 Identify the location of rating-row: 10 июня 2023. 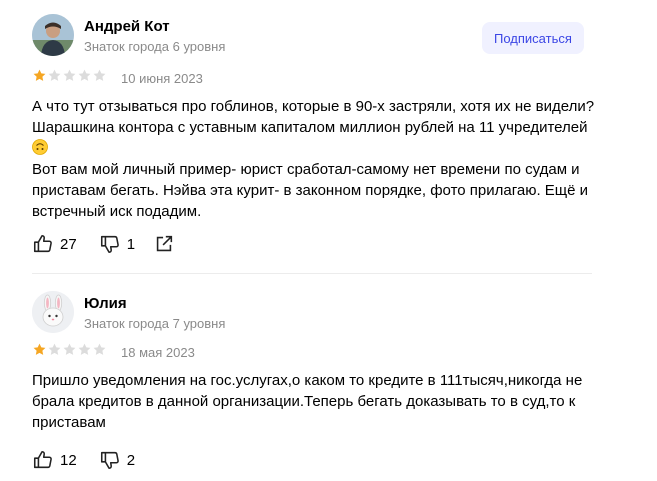
(117, 78).